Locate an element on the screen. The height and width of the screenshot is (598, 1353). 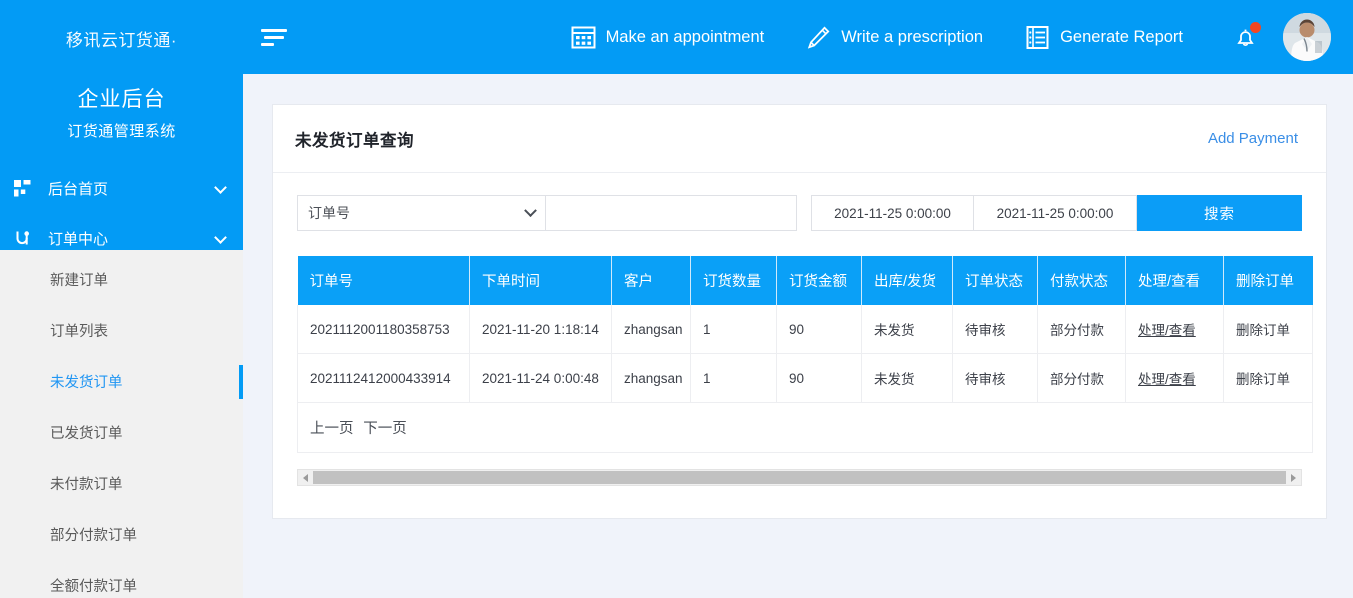
sidebar-item-partial-paid-orders: 部分付款订单 is located at coordinates (121, 534).